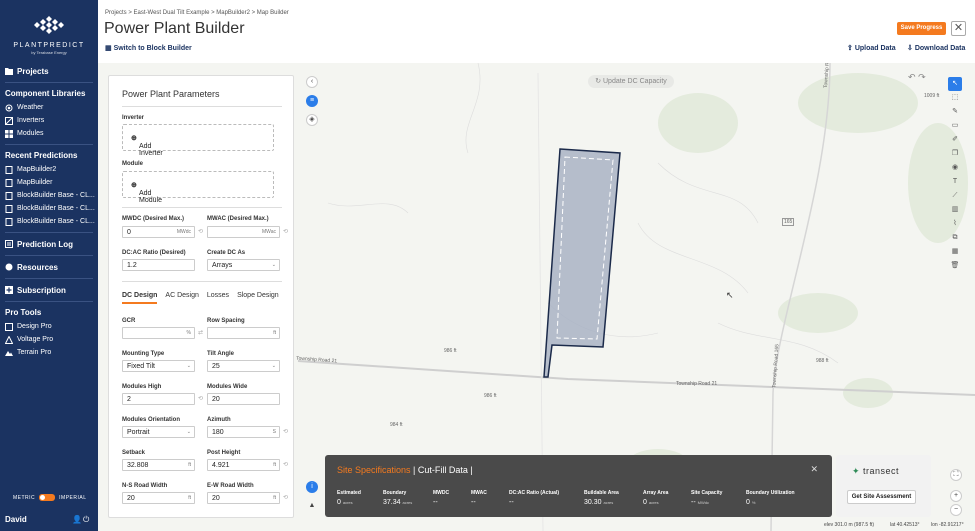  What do you see at coordinates (955, 154) in the screenshot?
I see `copy-icon: ❐` at bounding box center [955, 154].